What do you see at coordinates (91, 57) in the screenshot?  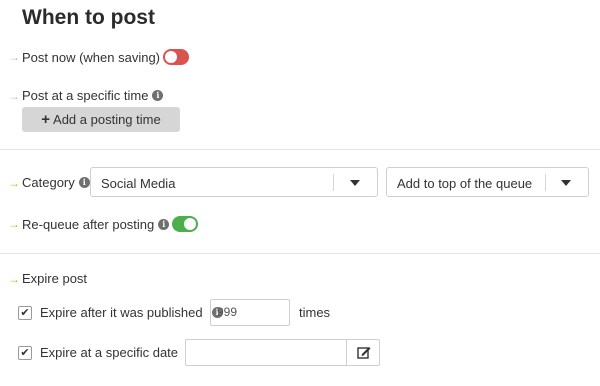 I see `post-now-label: Post now (when saving)` at bounding box center [91, 57].